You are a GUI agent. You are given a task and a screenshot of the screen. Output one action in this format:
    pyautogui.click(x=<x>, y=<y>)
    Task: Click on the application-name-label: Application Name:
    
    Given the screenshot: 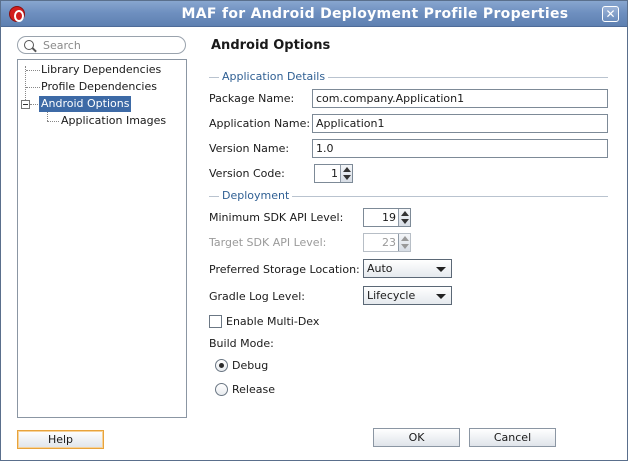 What is the action you would take?
    pyautogui.click(x=260, y=123)
    